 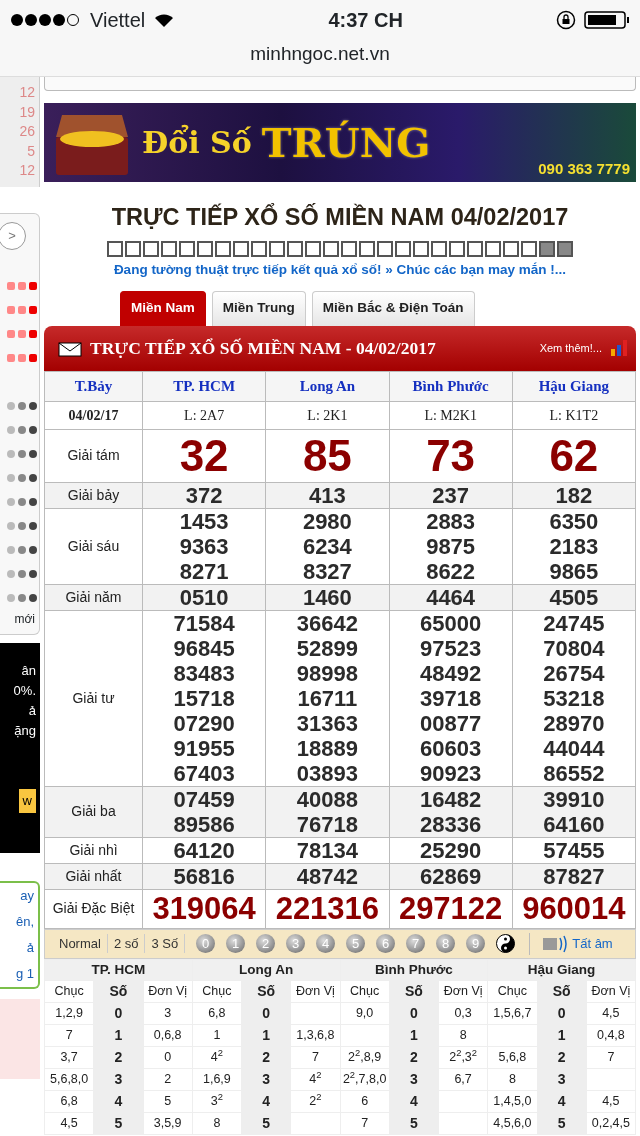 I want to click on loto-cell: 4$^{2}$, so click(x=217, y=1057).